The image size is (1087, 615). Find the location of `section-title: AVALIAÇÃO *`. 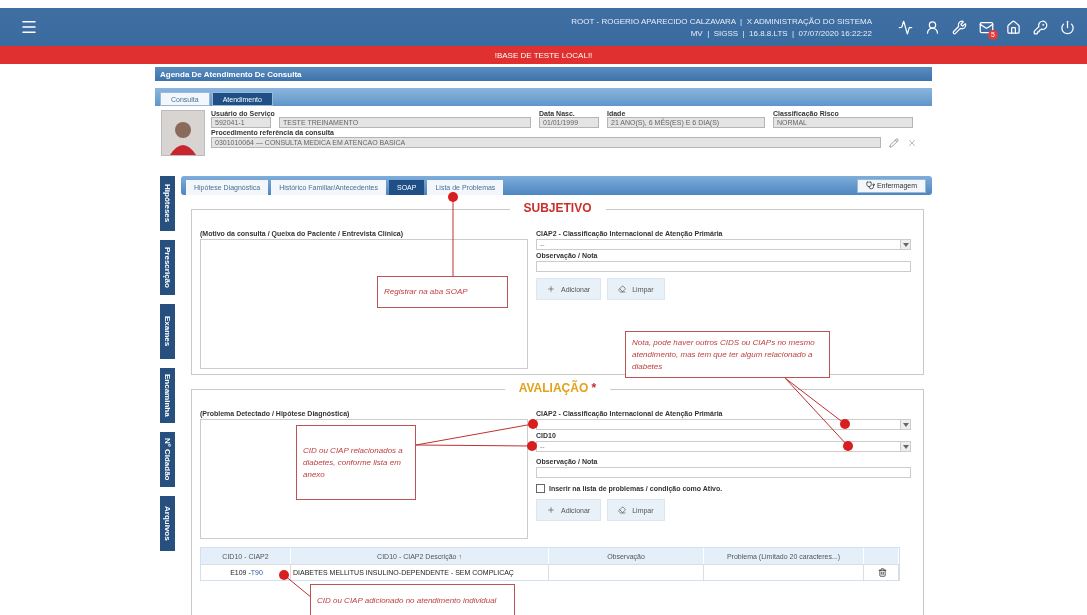

section-title: AVALIAÇÃO * is located at coordinates (557, 388).